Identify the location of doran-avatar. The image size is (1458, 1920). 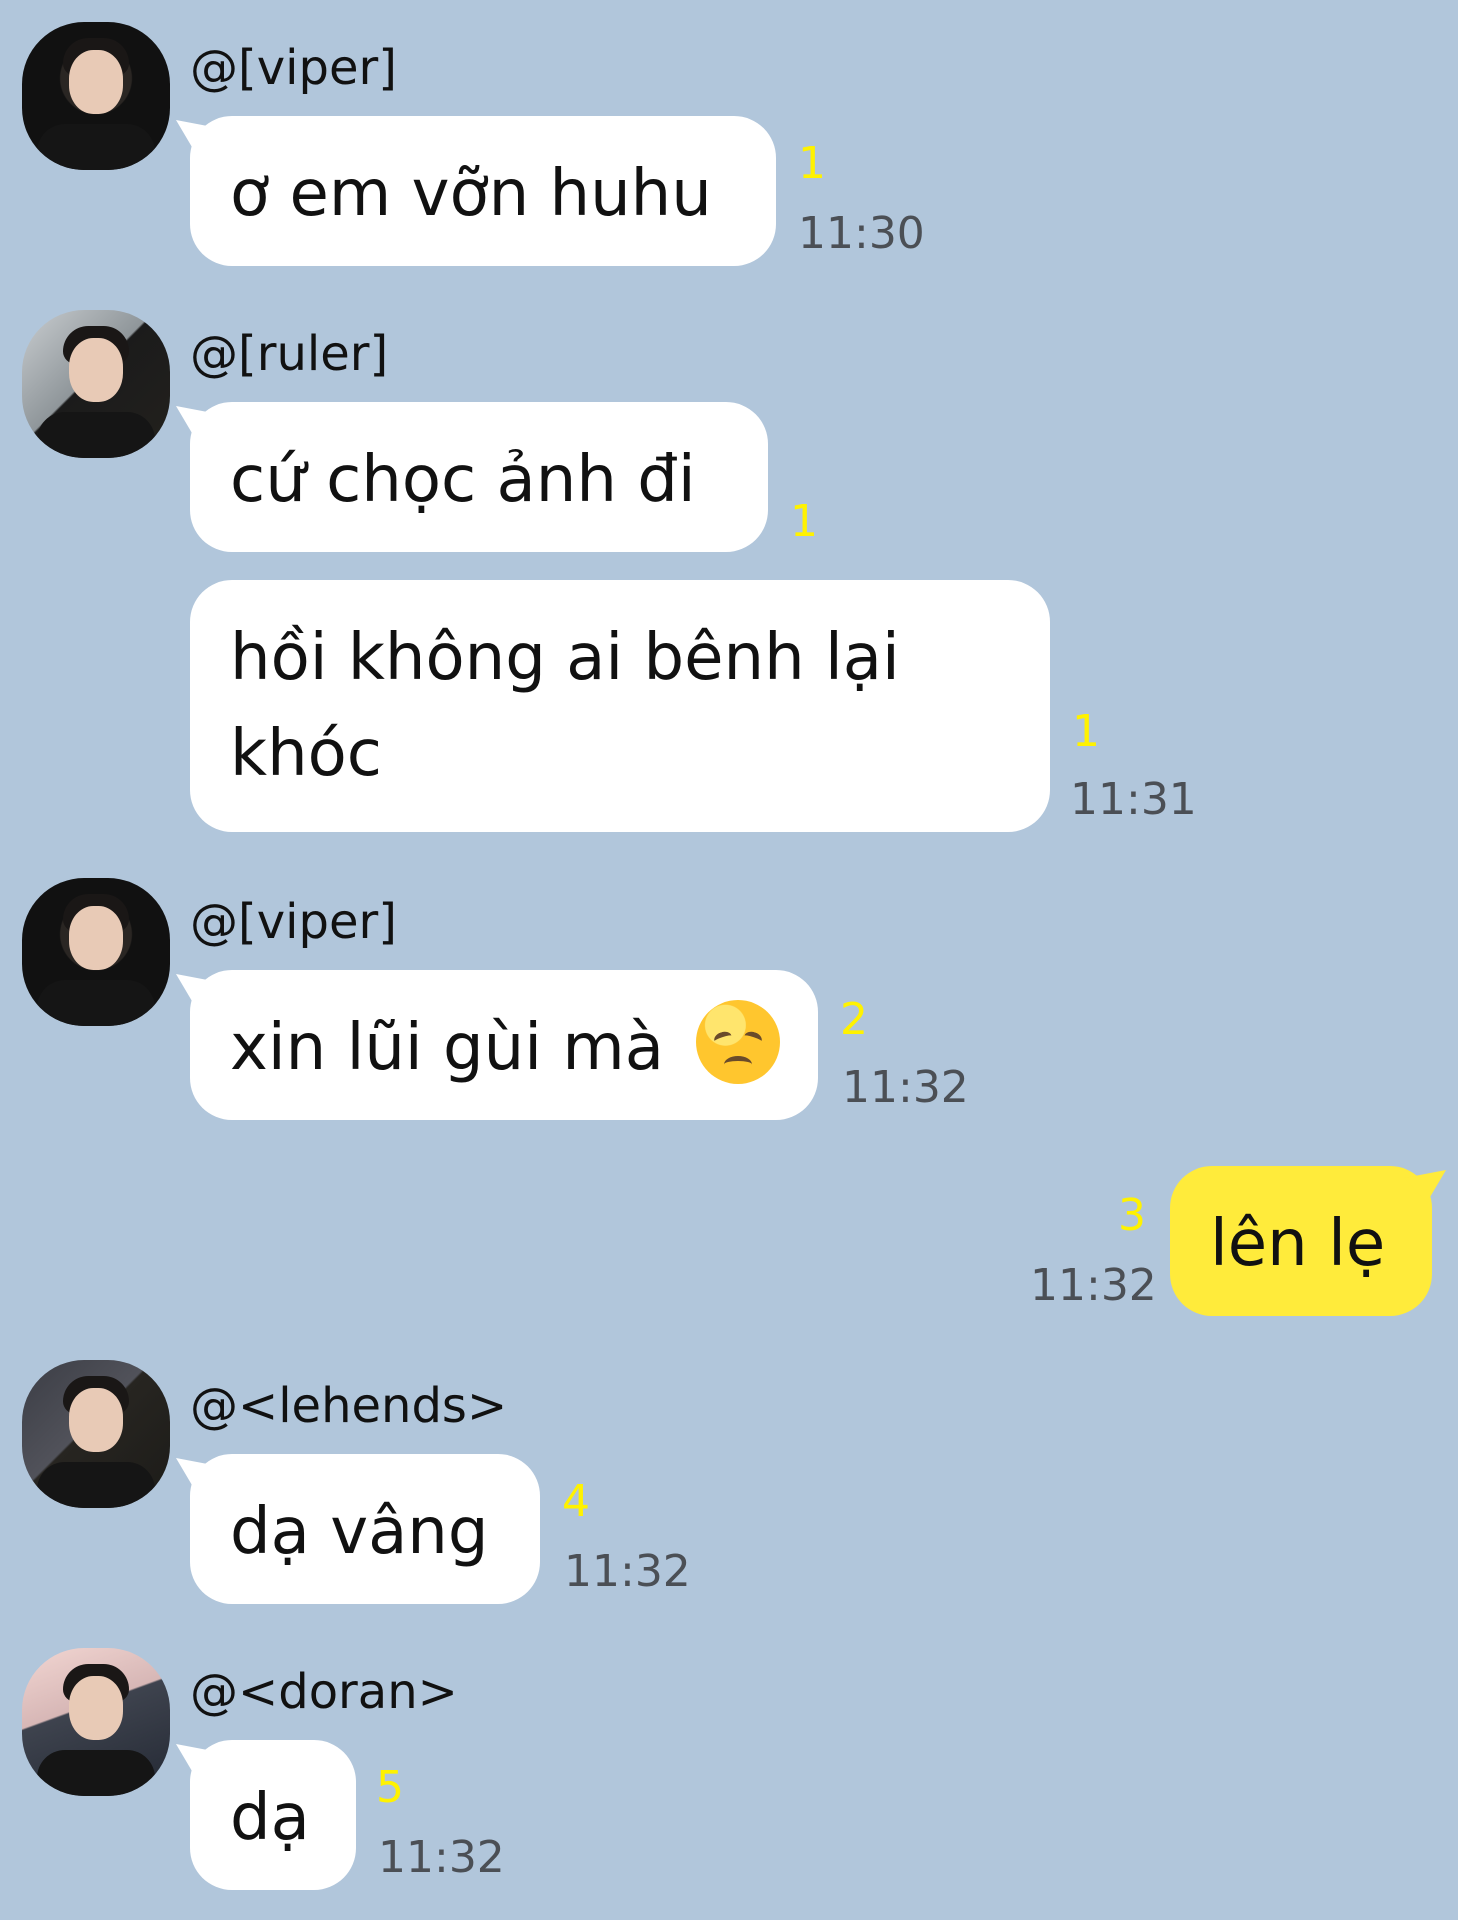
(96, 1722).